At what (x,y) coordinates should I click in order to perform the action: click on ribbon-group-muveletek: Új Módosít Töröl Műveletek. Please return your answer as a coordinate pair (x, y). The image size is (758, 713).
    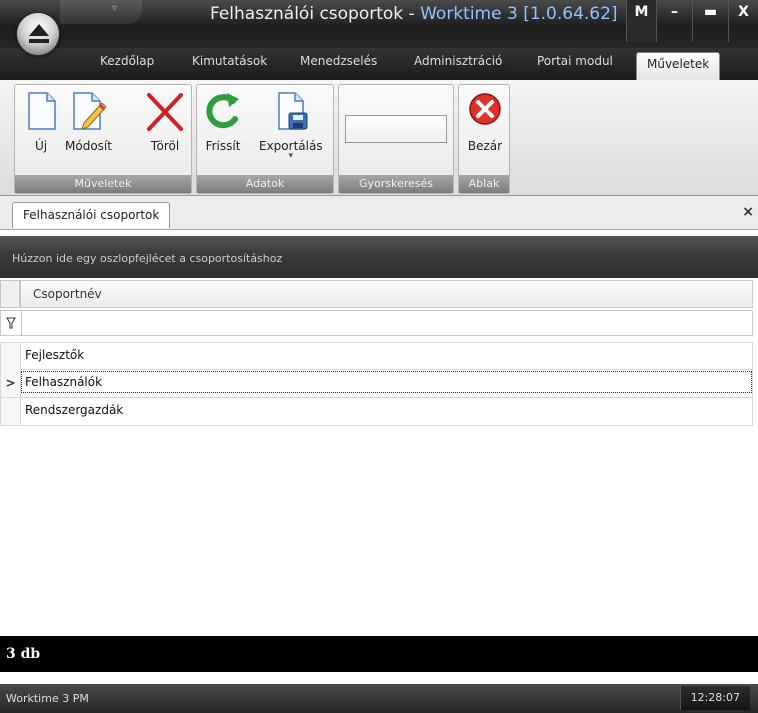
    Looking at the image, I should click on (103, 139).